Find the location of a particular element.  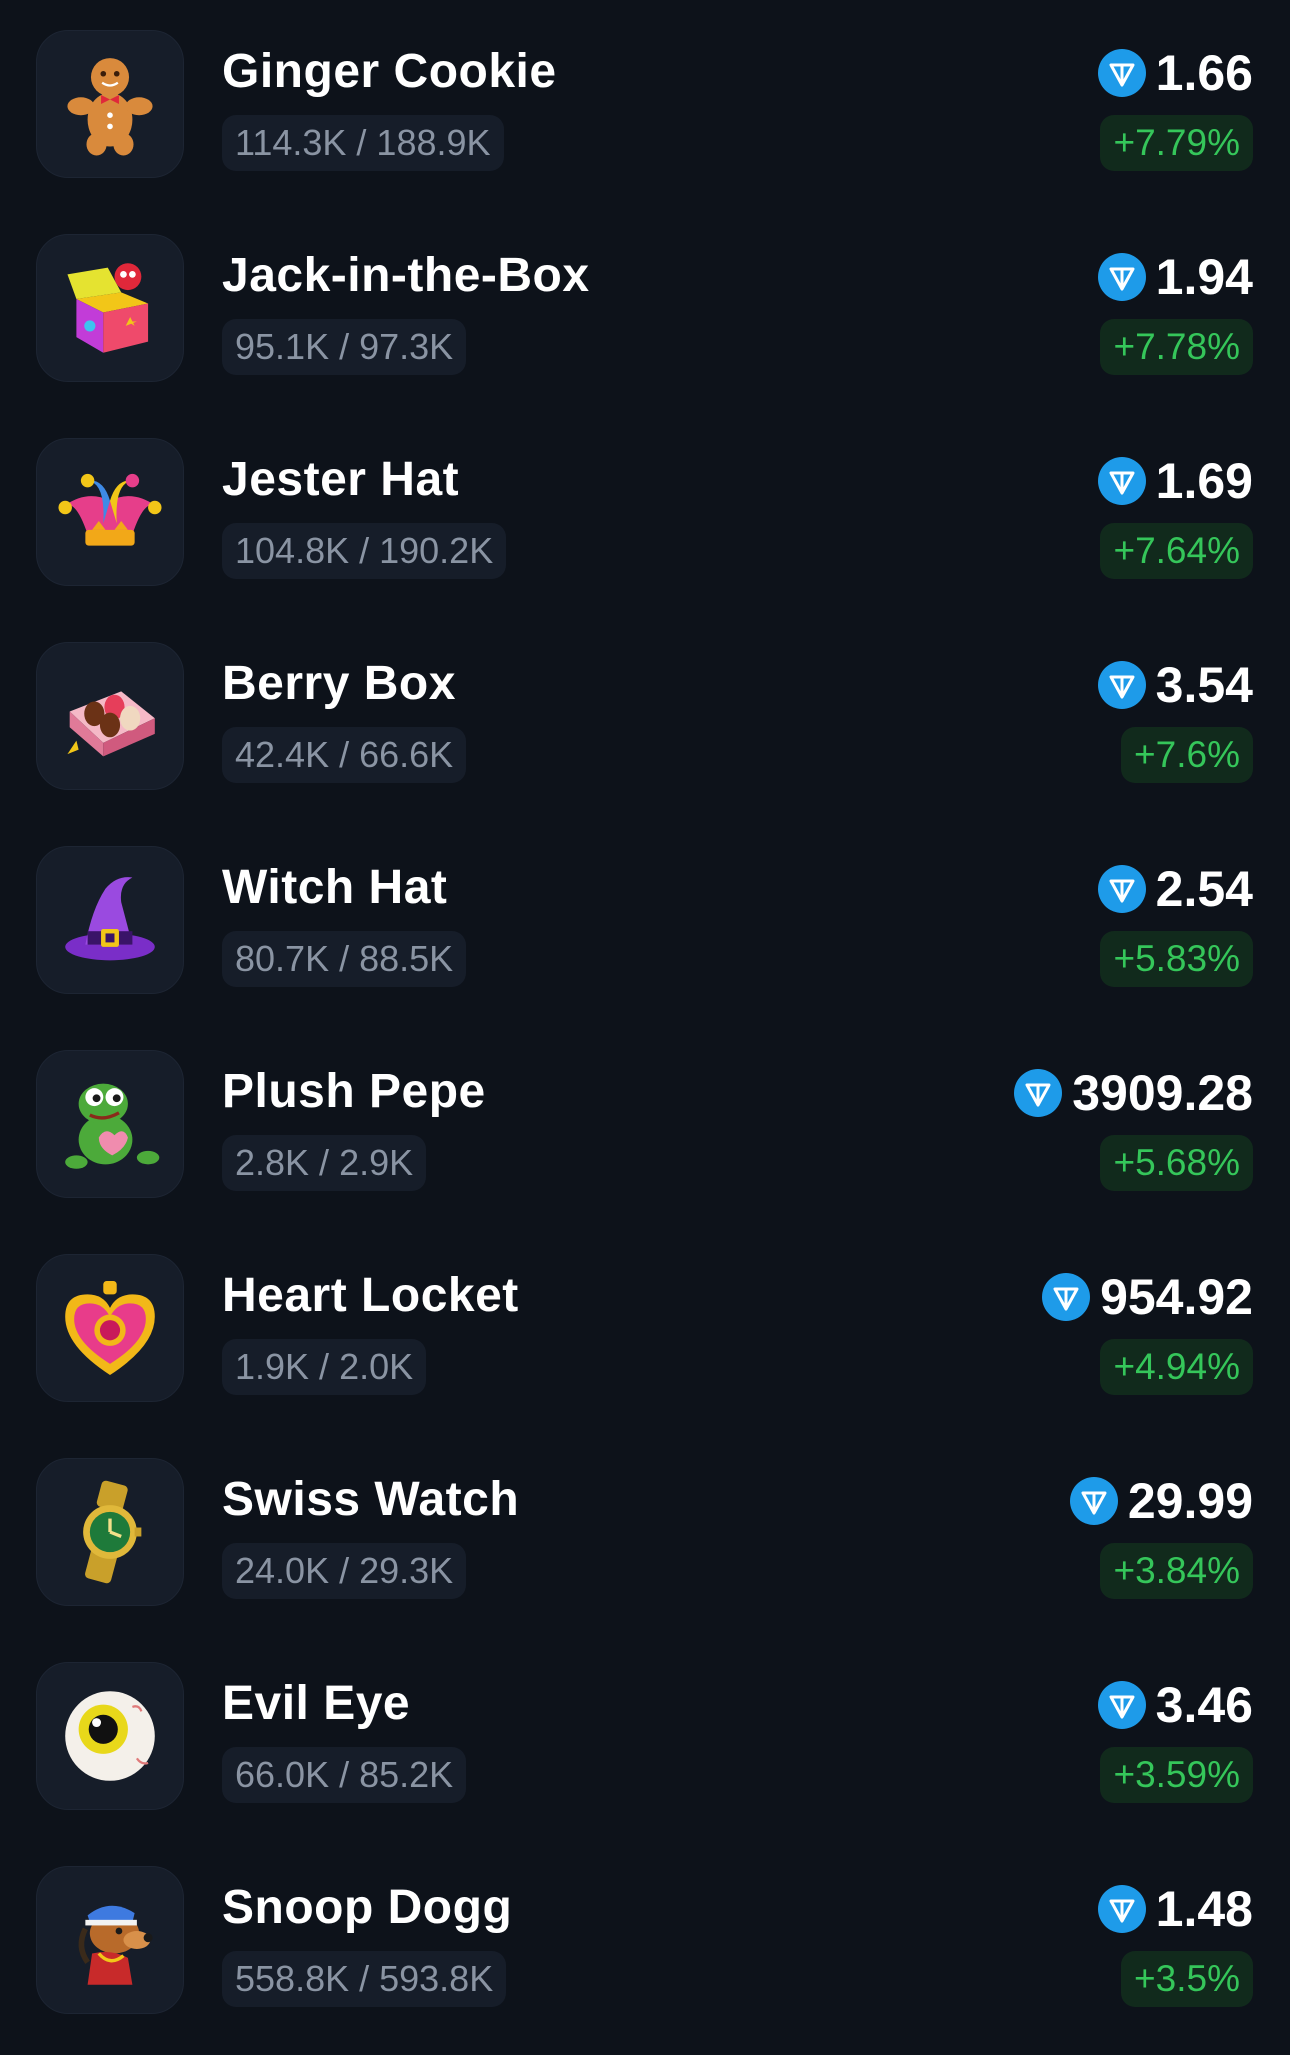

supply-count: 95.1K / 97.3K is located at coordinates (344, 347).